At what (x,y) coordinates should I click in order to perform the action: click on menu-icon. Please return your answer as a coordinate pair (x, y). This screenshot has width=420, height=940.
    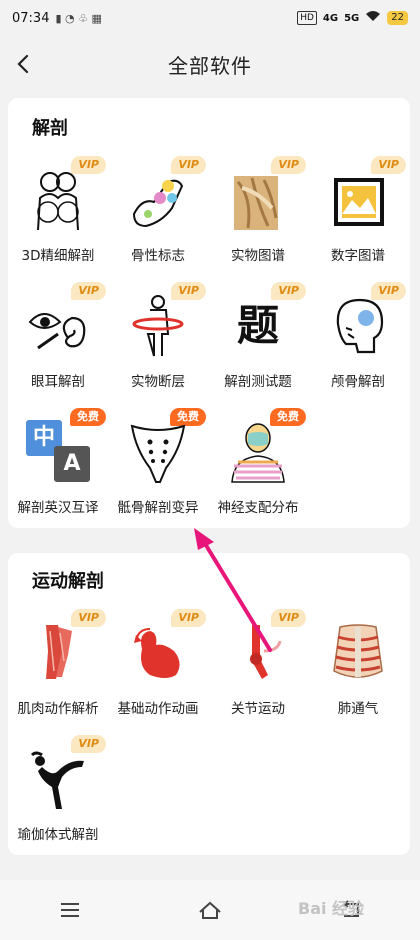
    Looking at the image, I should click on (70, 910).